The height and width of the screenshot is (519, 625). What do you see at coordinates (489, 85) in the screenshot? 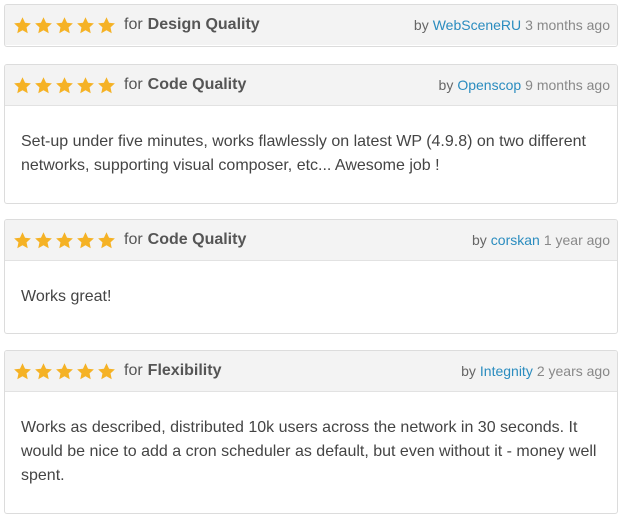
I see `author-link: Openscop` at bounding box center [489, 85].